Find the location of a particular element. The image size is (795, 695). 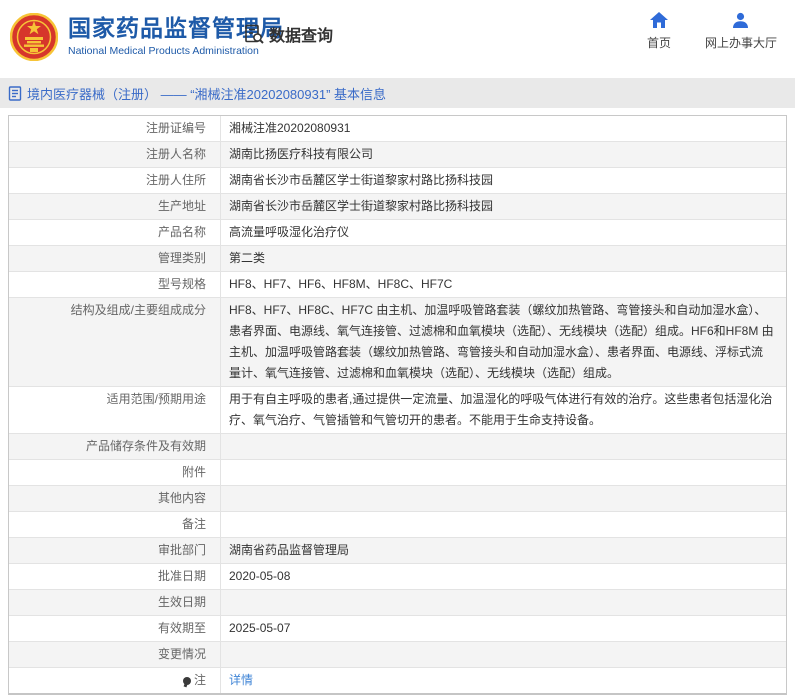

table-row: 注 详情 is located at coordinates (397, 680).